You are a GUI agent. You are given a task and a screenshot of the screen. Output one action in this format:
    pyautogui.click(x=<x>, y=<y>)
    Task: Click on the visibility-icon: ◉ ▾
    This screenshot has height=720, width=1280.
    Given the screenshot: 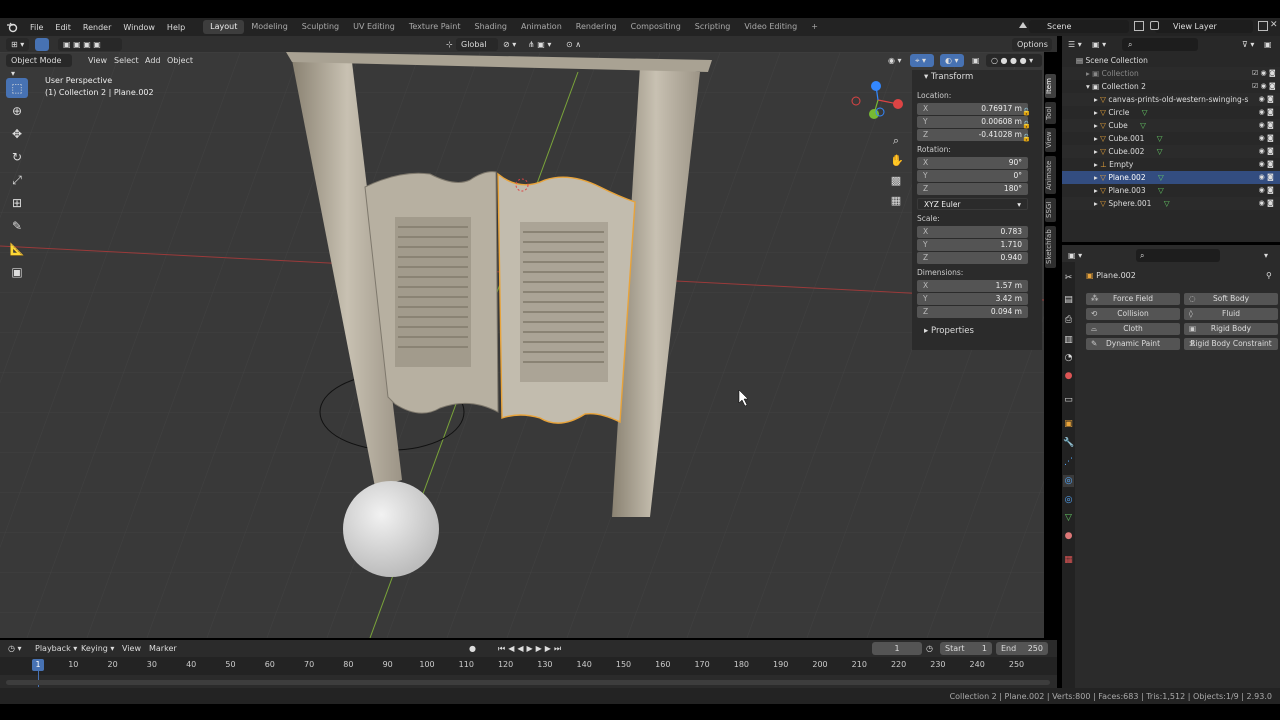 What is the action you would take?
    pyautogui.click(x=895, y=60)
    